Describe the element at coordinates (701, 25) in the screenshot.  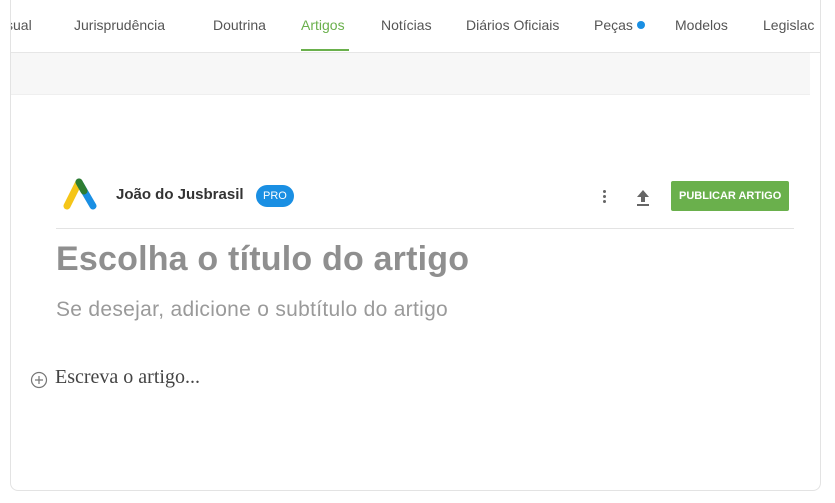
I see `nav-item-modelos: Modelos` at that location.